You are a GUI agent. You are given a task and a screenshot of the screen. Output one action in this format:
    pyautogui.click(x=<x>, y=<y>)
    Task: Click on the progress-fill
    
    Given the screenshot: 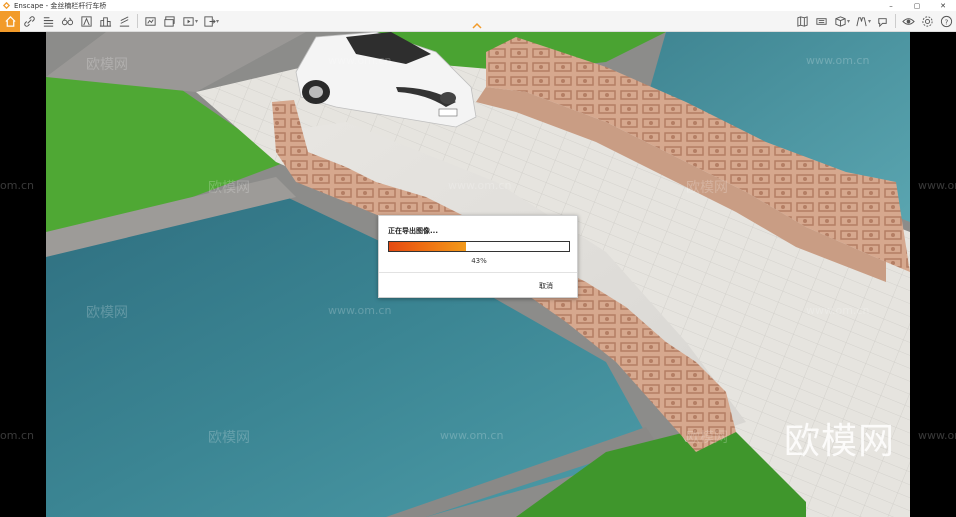 What is the action you would take?
    pyautogui.click(x=427, y=246)
    